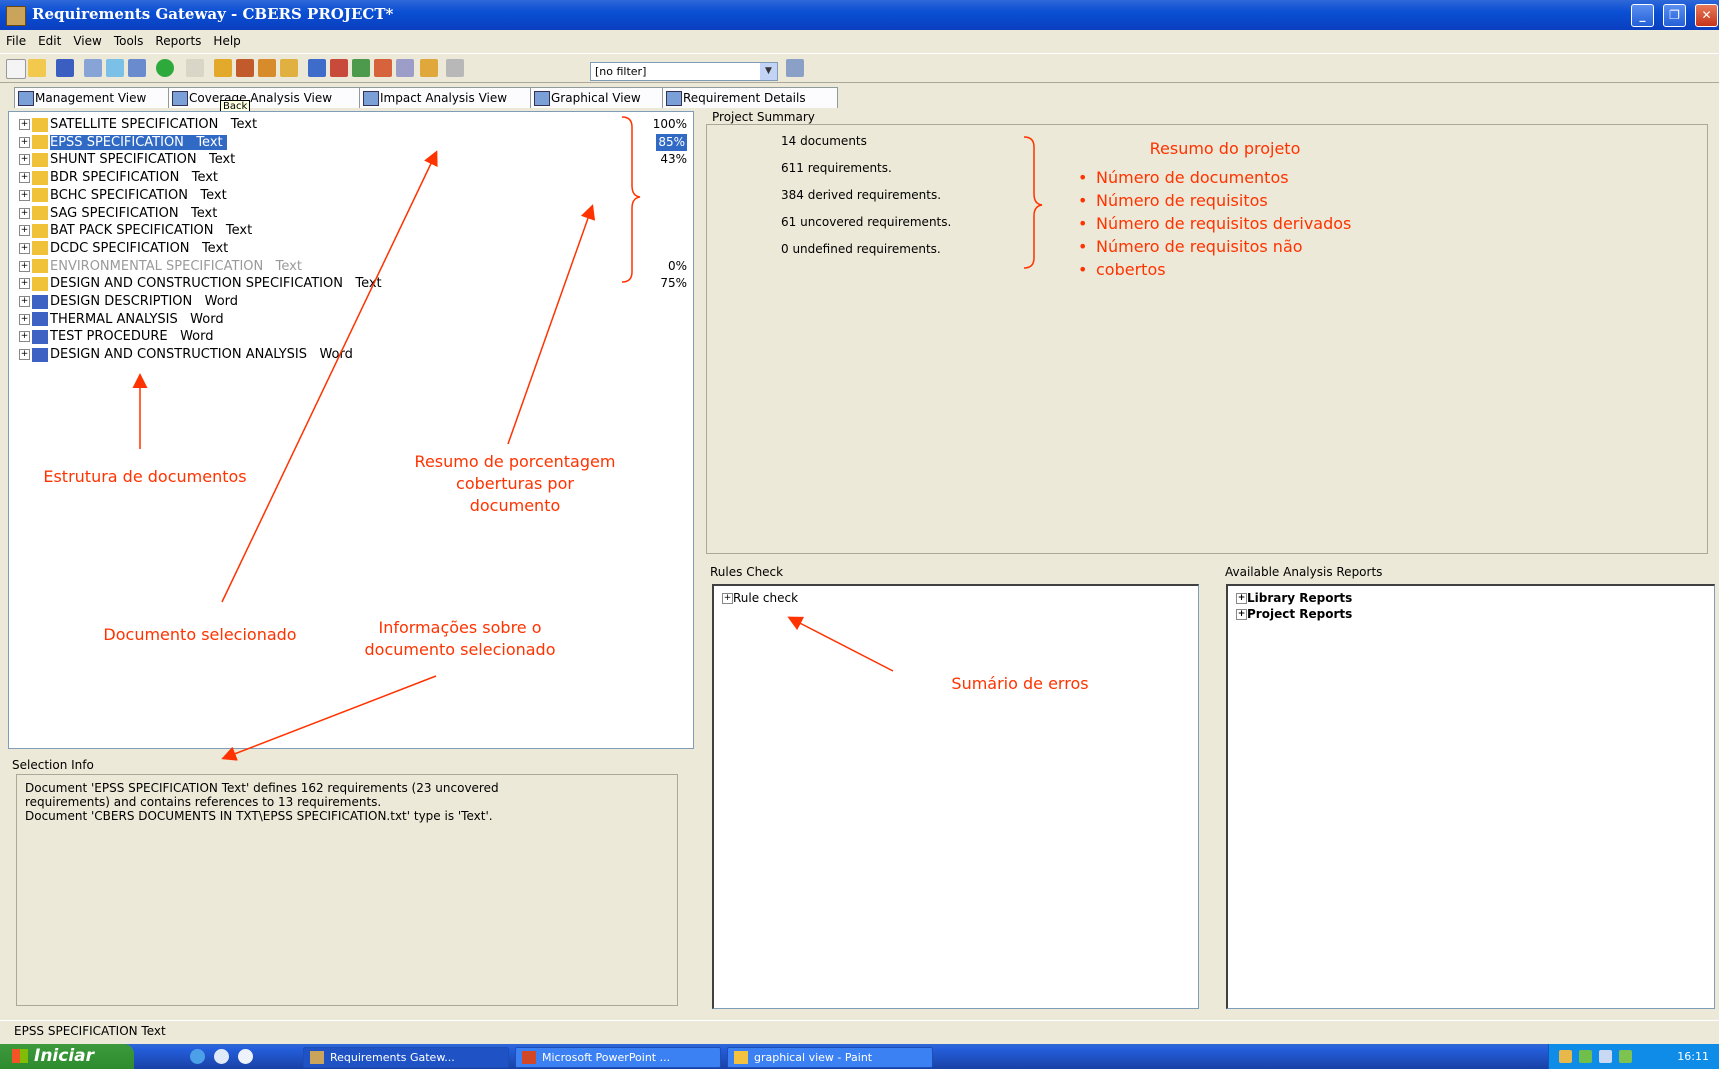 The height and width of the screenshot is (1069, 1719). What do you see at coordinates (1020, 683) in the screenshot?
I see `annotation-errors: Sumário de erros` at bounding box center [1020, 683].